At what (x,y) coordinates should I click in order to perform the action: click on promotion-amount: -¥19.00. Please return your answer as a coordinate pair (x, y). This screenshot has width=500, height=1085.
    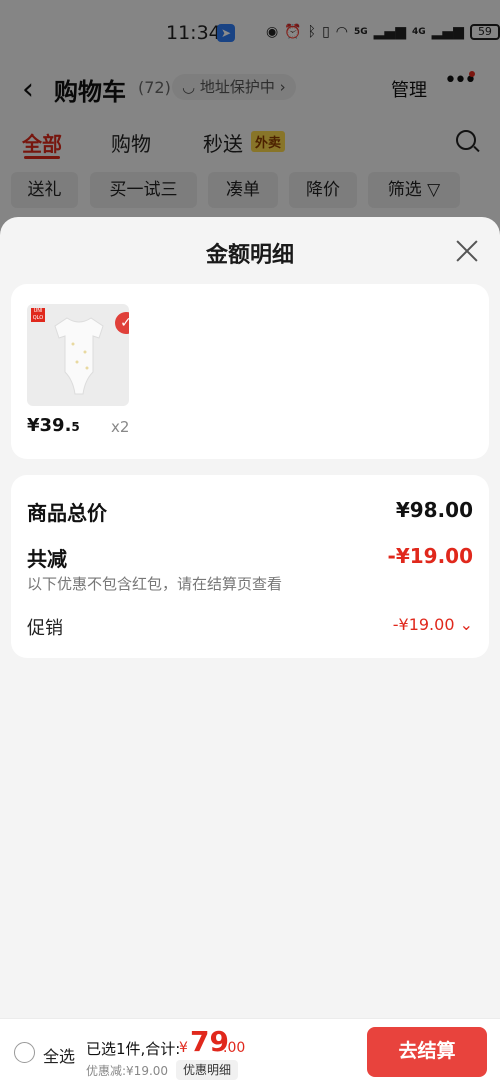
    Looking at the image, I should click on (423, 624).